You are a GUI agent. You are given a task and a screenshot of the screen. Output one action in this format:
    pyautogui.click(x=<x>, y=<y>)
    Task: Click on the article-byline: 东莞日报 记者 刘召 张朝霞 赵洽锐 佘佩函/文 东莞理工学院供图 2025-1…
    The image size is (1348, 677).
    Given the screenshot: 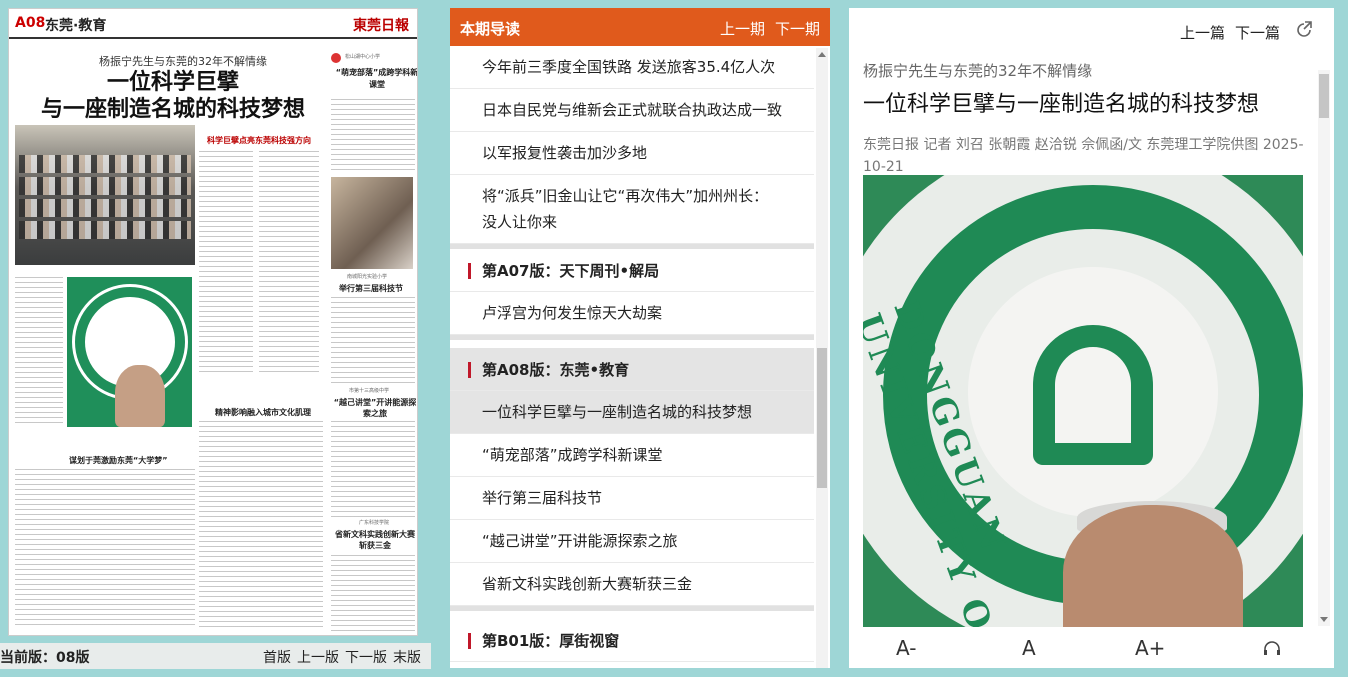 What is the action you would take?
    pyautogui.click(x=1083, y=156)
    